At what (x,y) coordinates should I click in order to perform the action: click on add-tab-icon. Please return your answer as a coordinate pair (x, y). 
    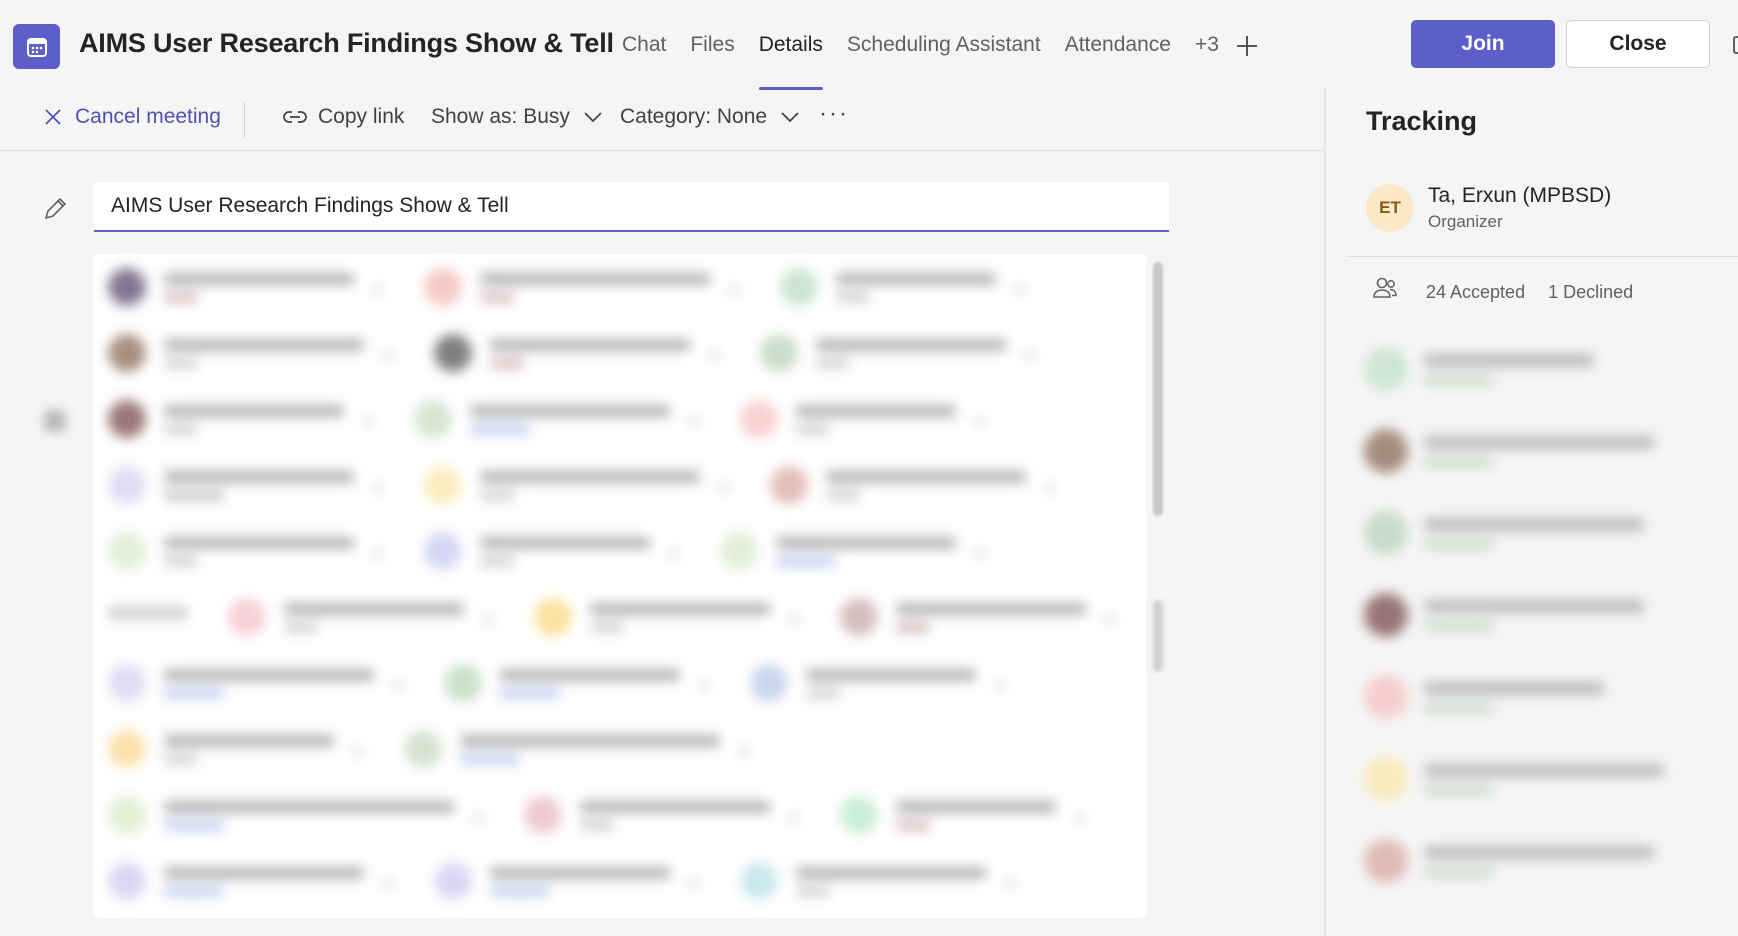
    Looking at the image, I should click on (1247, 46).